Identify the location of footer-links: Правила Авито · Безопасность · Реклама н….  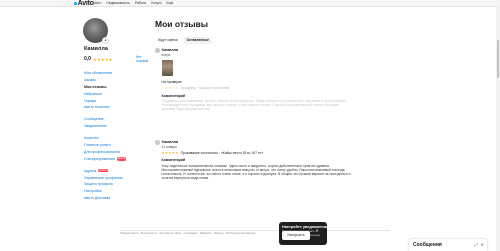
(260, 233).